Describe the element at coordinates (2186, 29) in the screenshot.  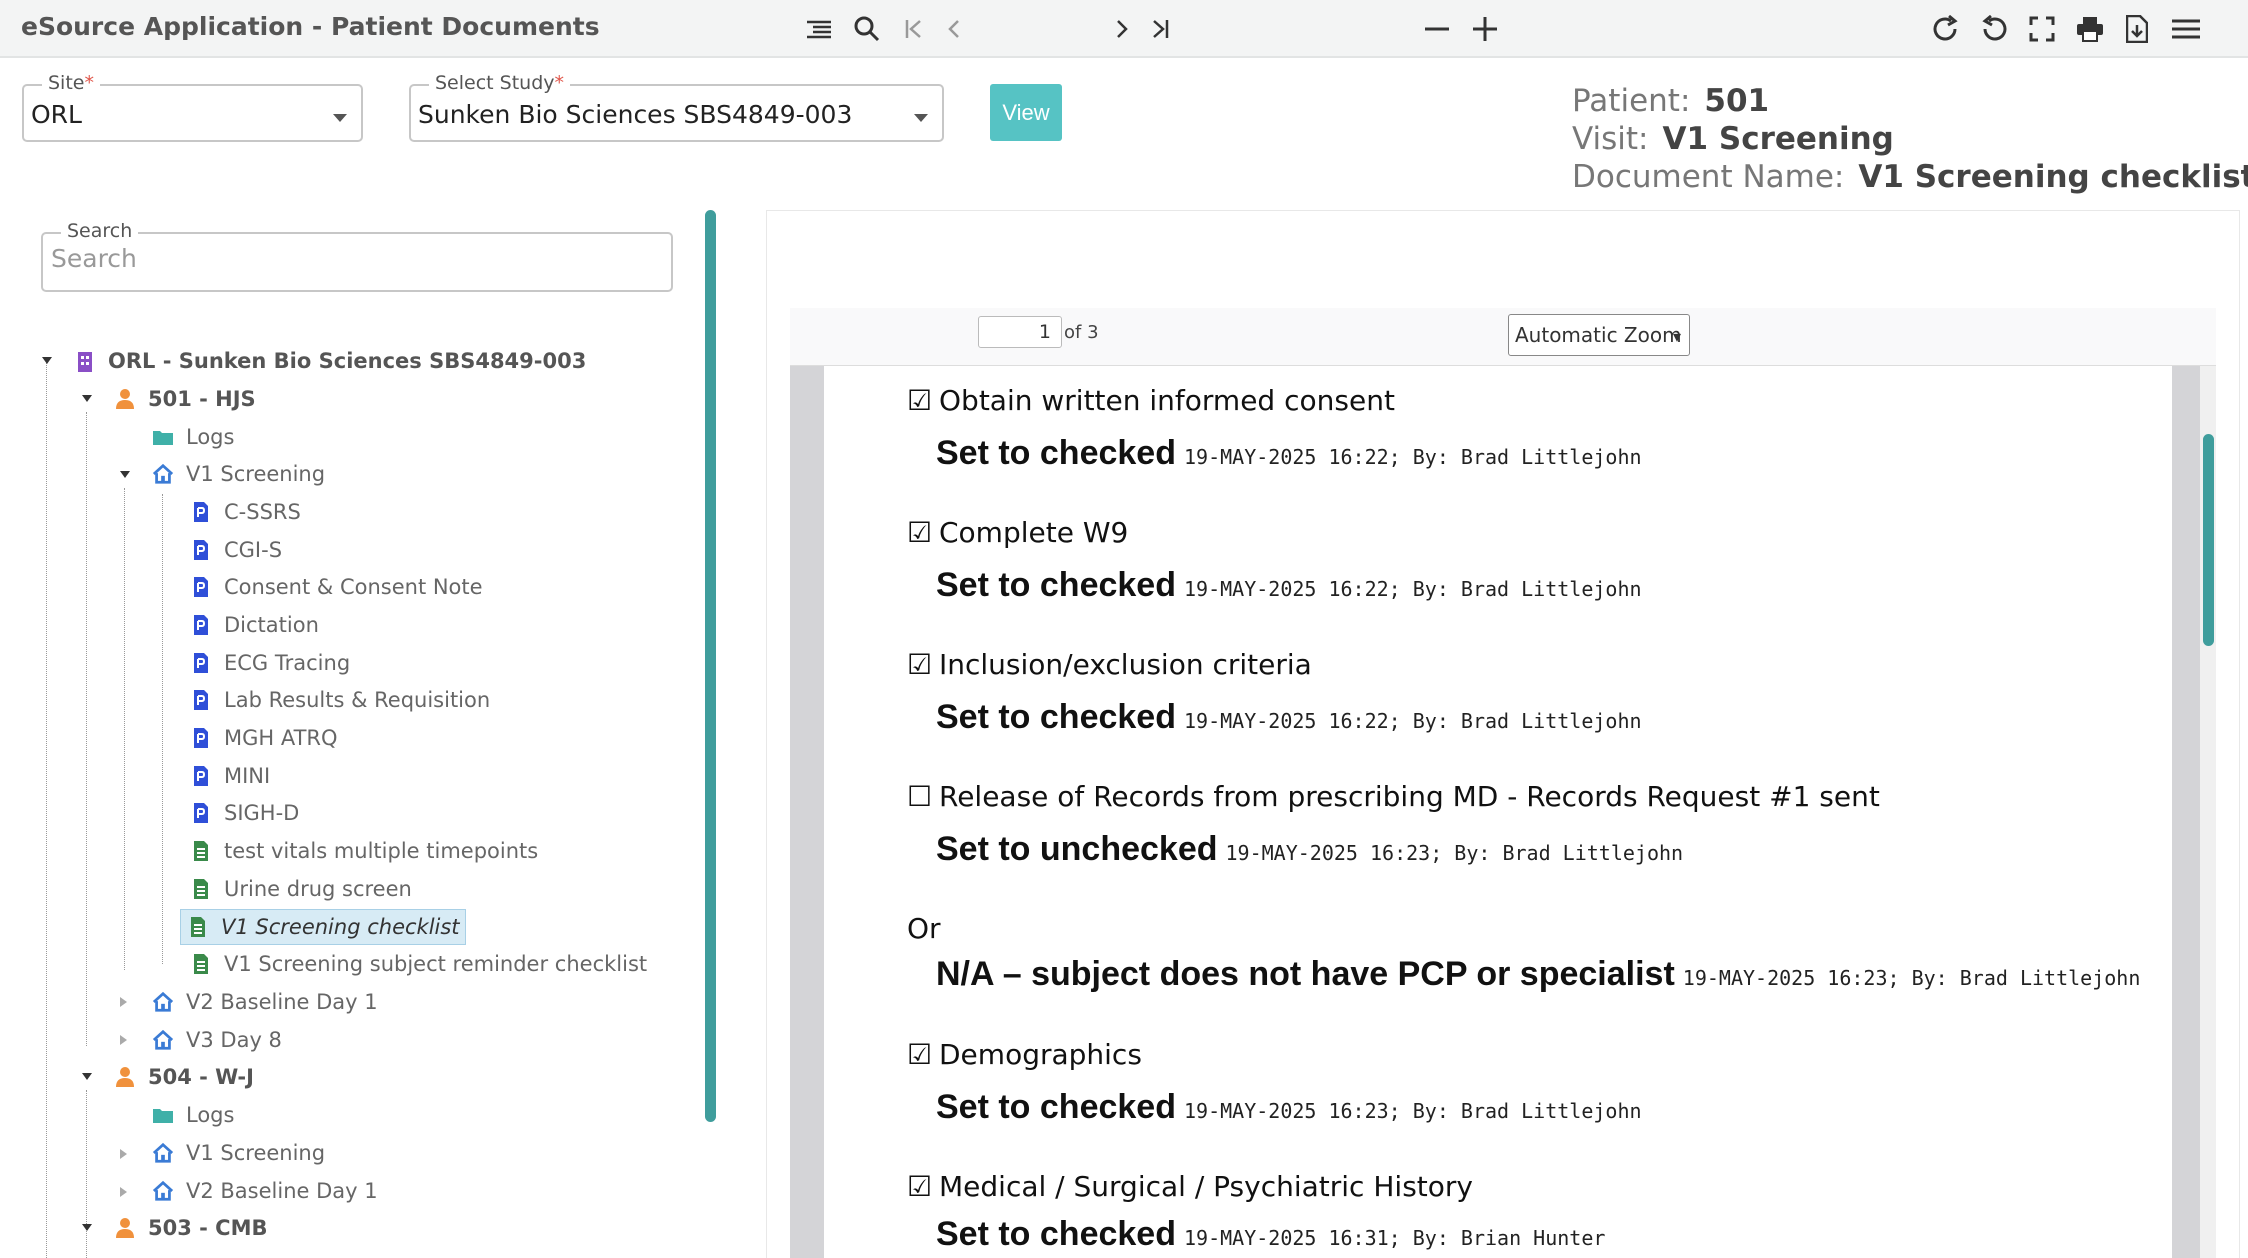
I see `menu-icon` at that location.